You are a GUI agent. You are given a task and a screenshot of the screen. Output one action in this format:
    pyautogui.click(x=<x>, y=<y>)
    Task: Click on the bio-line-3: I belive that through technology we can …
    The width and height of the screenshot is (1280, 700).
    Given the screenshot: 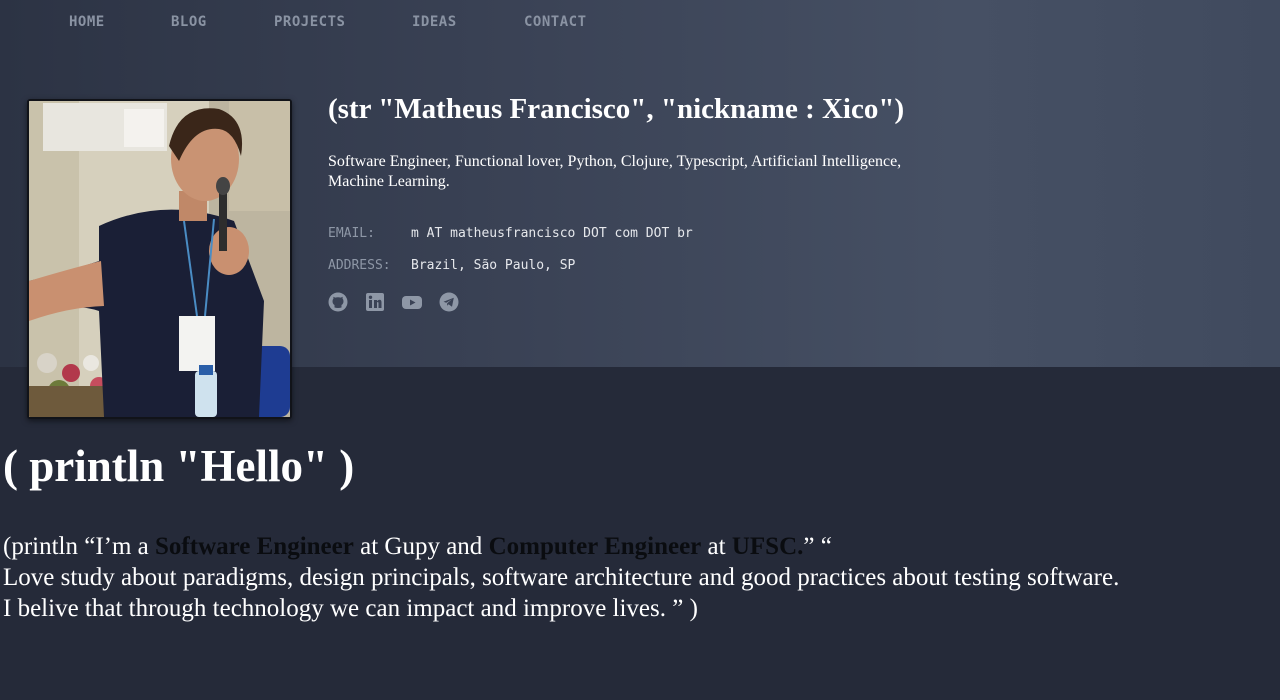 What is the action you would take?
    pyautogui.click(x=350, y=608)
    